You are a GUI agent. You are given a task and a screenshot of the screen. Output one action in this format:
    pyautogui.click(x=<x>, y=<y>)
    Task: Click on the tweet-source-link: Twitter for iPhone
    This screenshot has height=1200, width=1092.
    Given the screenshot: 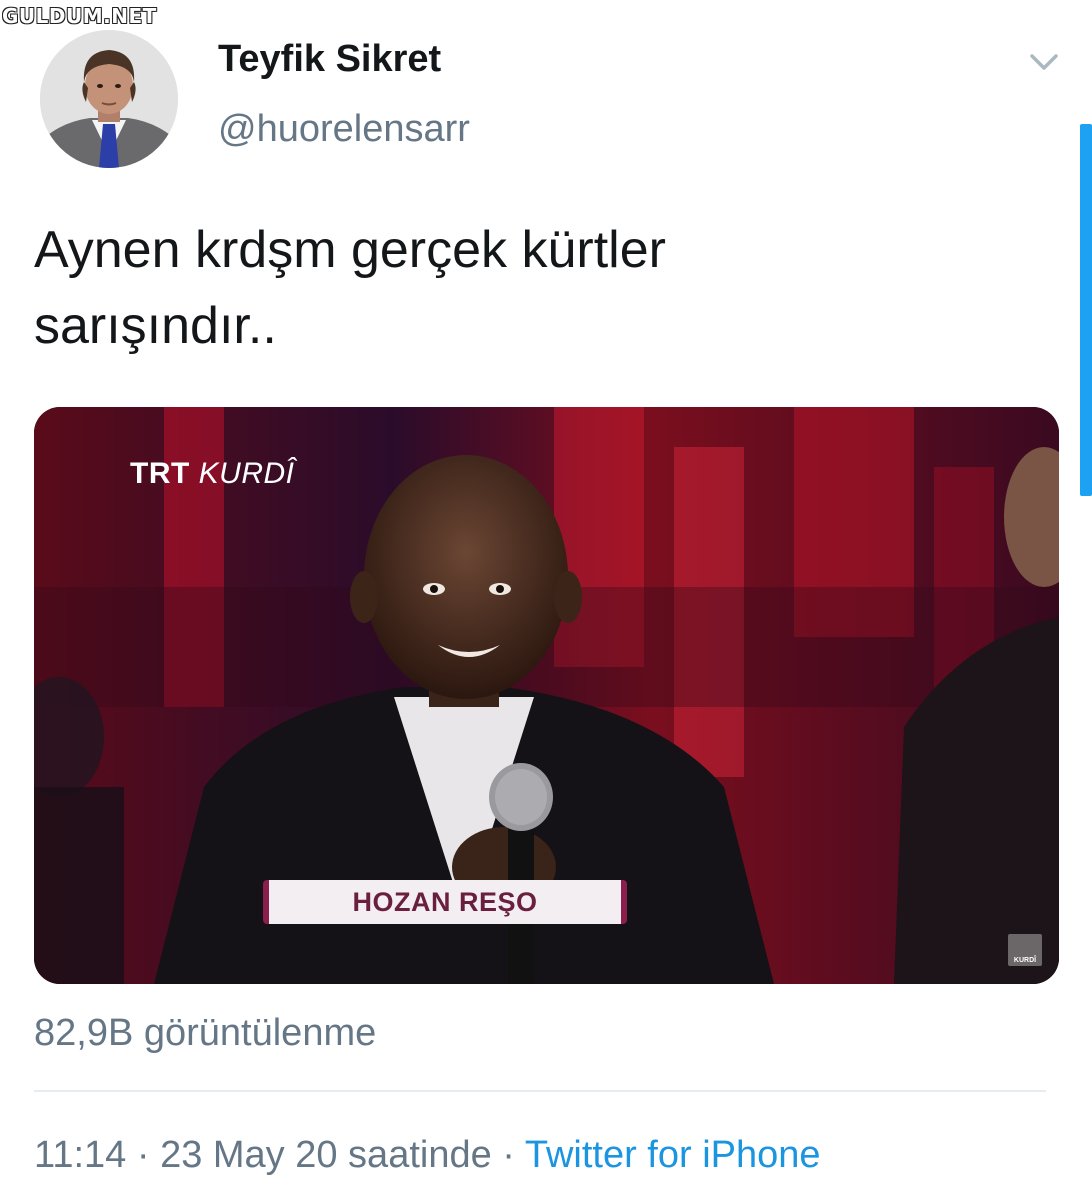 What is the action you would take?
    pyautogui.click(x=673, y=1155)
    